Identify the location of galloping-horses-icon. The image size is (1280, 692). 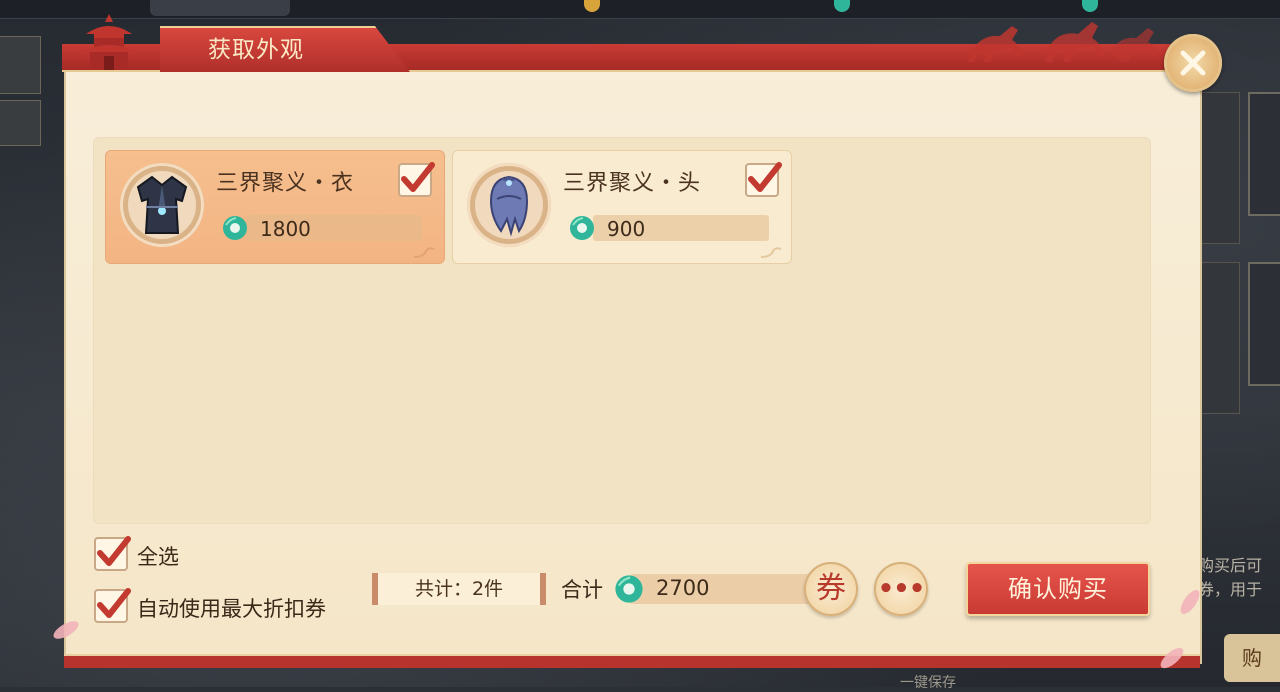
(1063, 42).